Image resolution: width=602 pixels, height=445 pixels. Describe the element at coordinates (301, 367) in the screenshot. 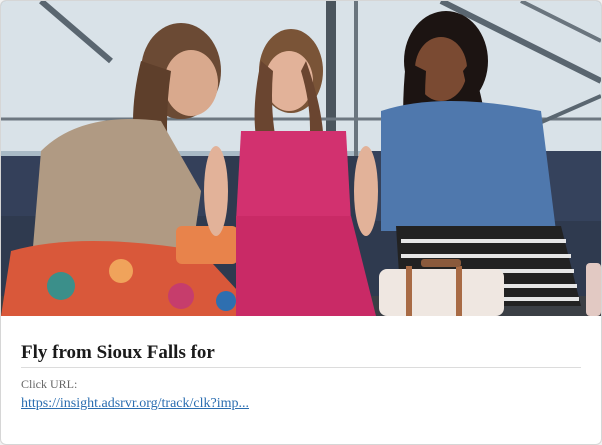

I see `divider` at that location.